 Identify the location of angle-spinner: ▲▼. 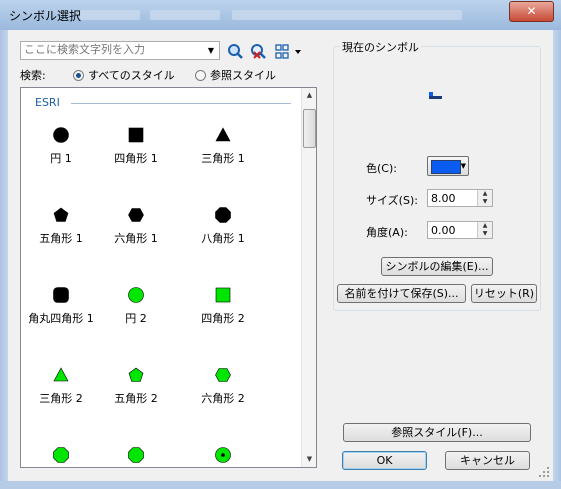
(460, 230).